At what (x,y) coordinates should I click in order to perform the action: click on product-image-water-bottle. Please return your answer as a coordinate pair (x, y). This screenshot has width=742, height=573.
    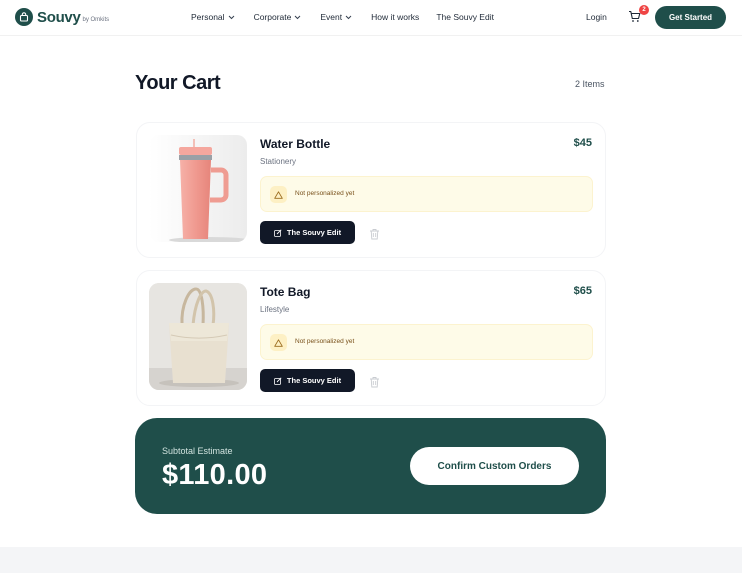
    Looking at the image, I should click on (198, 188).